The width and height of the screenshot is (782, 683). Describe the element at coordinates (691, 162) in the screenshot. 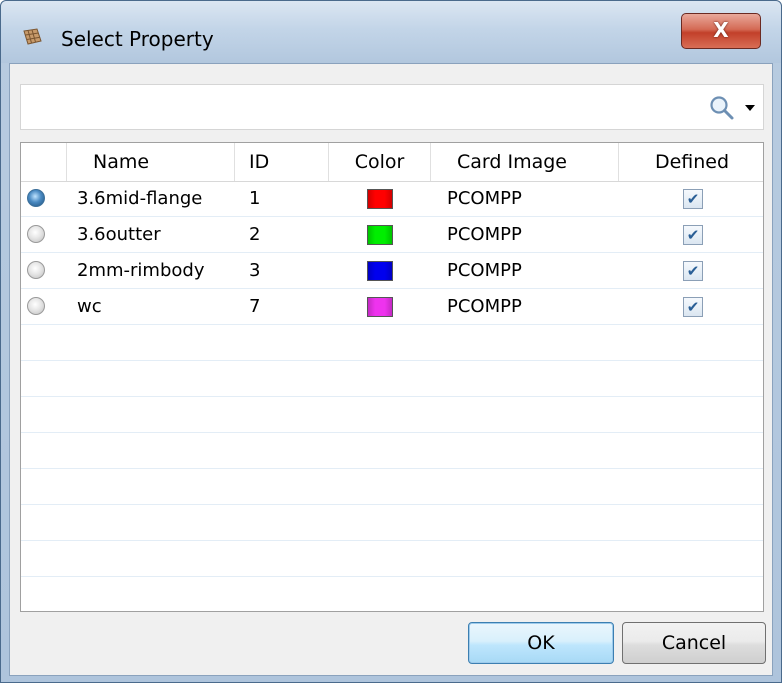

I see `header-defined: Defined` at that location.